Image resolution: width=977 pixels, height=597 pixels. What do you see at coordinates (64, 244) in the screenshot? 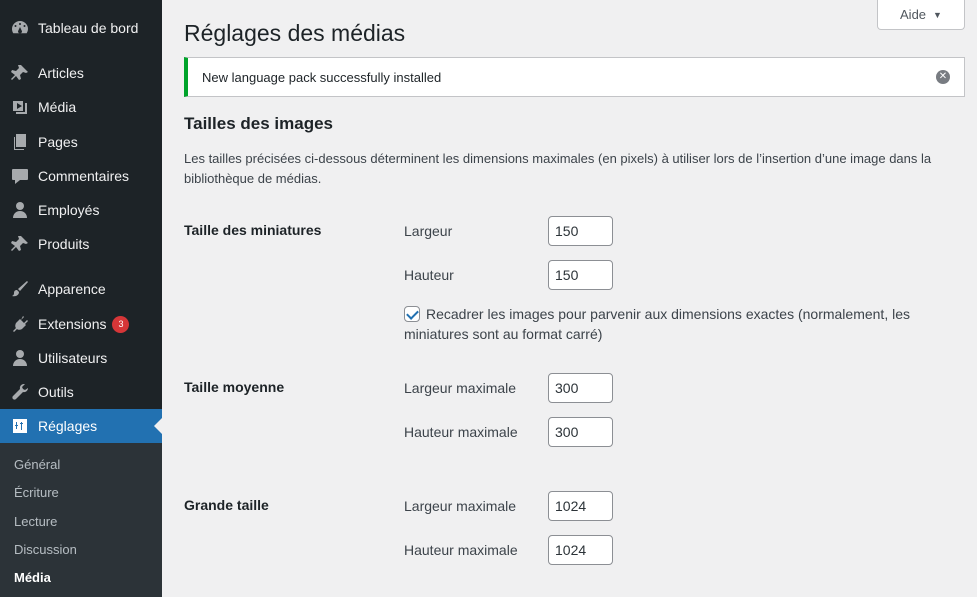
I see `menu-label: Produits` at bounding box center [64, 244].